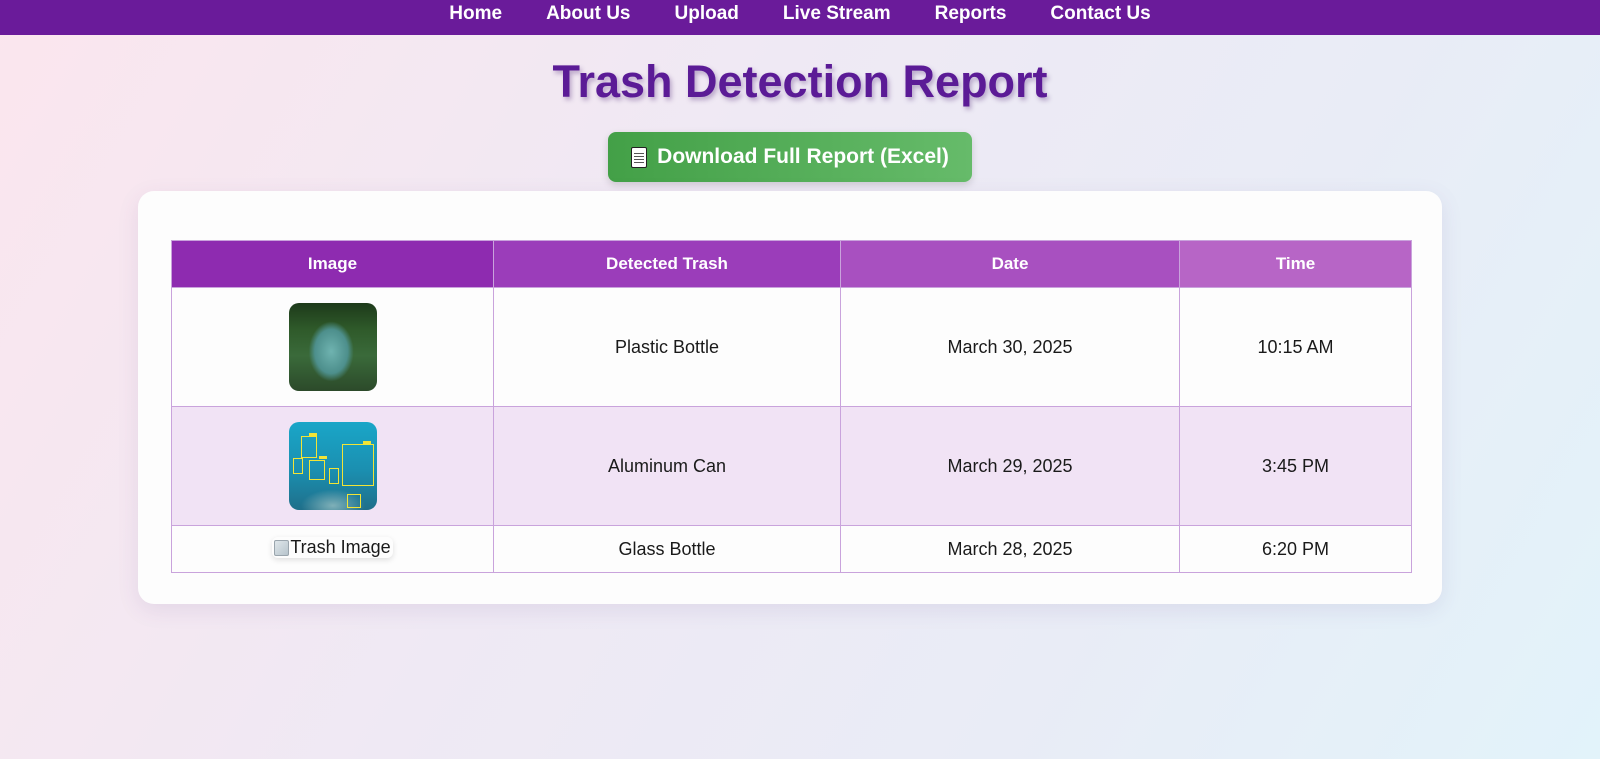 Image resolution: width=1600 pixels, height=759 pixels. Describe the element at coordinates (667, 347) in the screenshot. I see `detected-trash-cell: Plastic Bottle` at that location.